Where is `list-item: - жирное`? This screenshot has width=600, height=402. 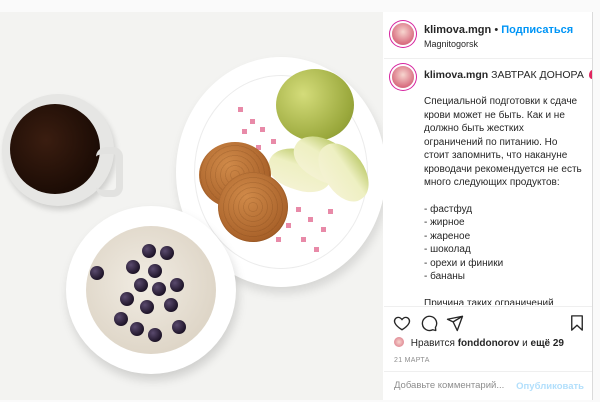
list-item: - жирное is located at coordinates (444, 222).